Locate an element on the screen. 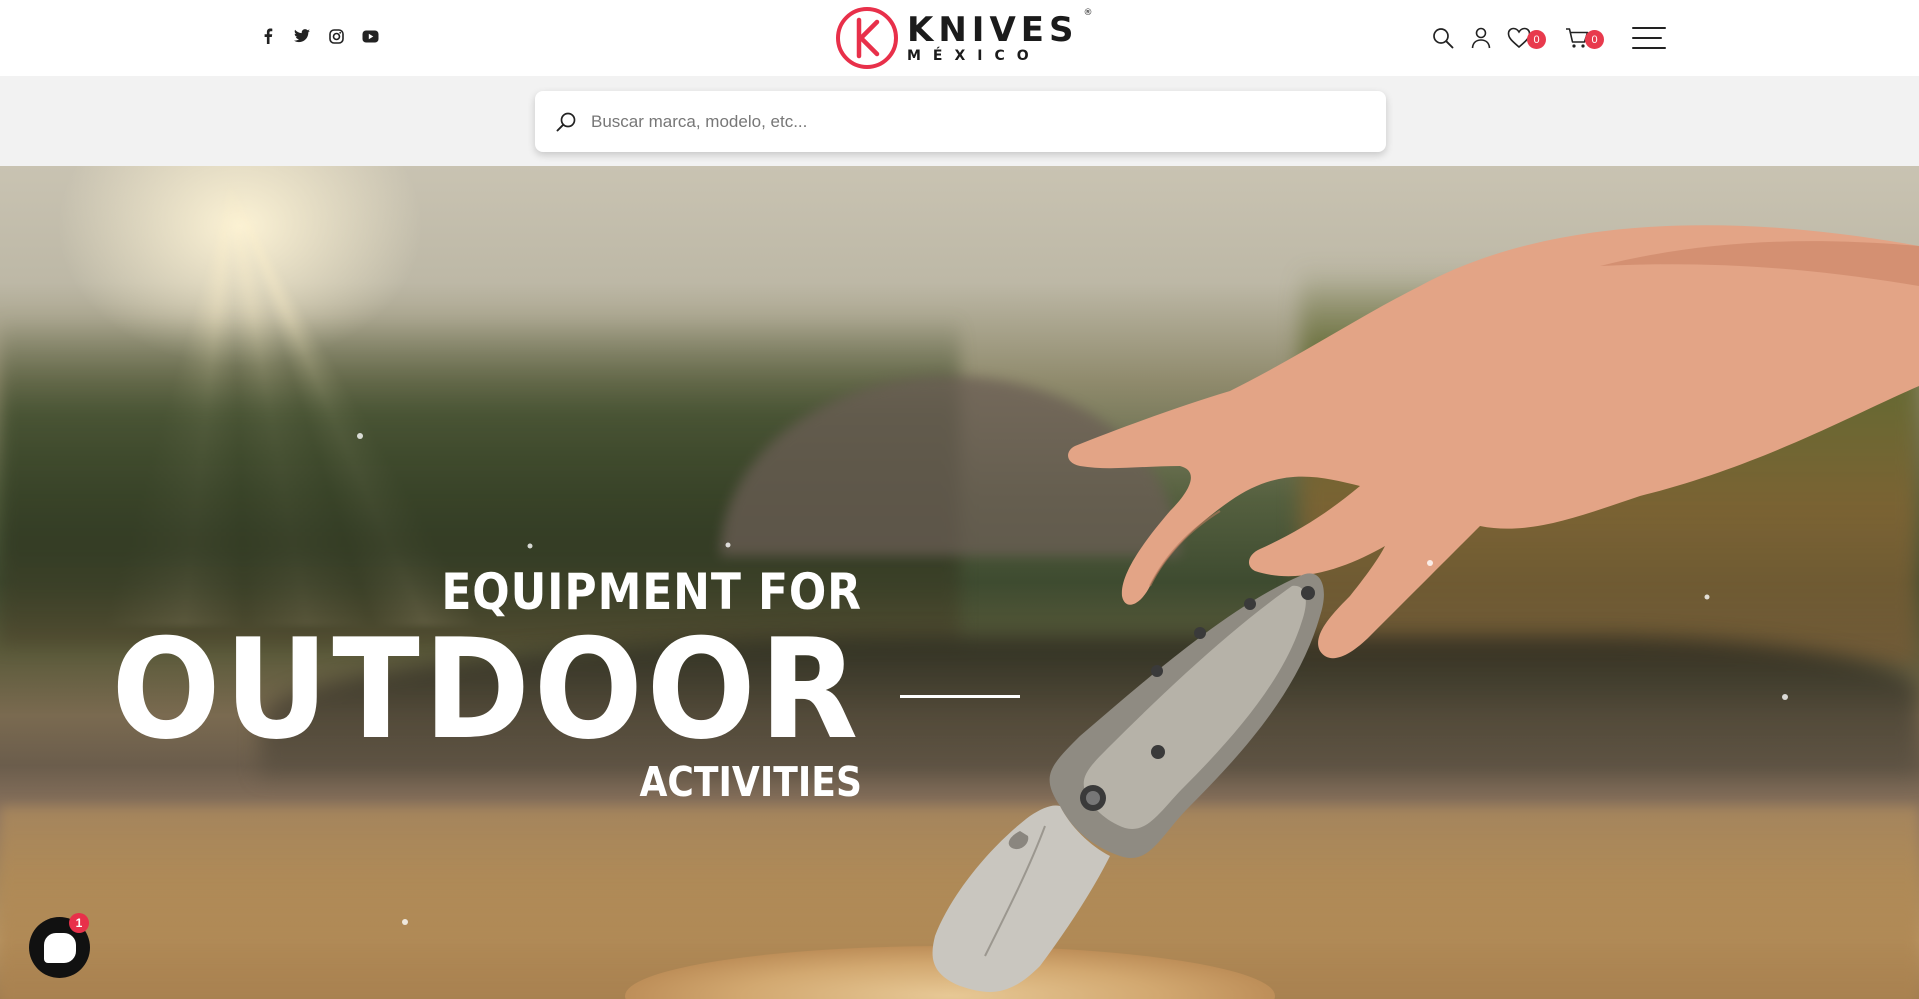  search-box is located at coordinates (960, 121).